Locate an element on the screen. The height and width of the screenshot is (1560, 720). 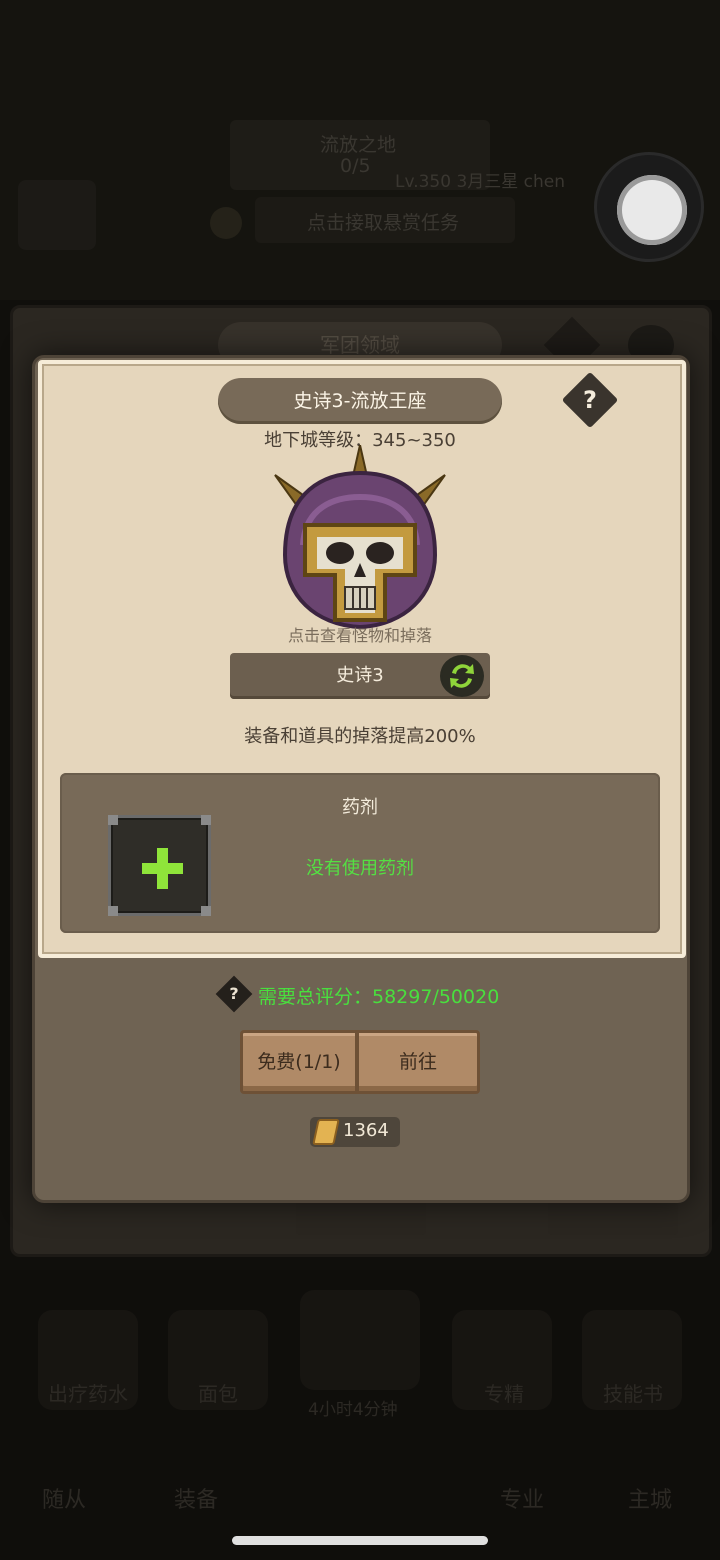
plus-icon-bar is located at coordinates (162, 868).